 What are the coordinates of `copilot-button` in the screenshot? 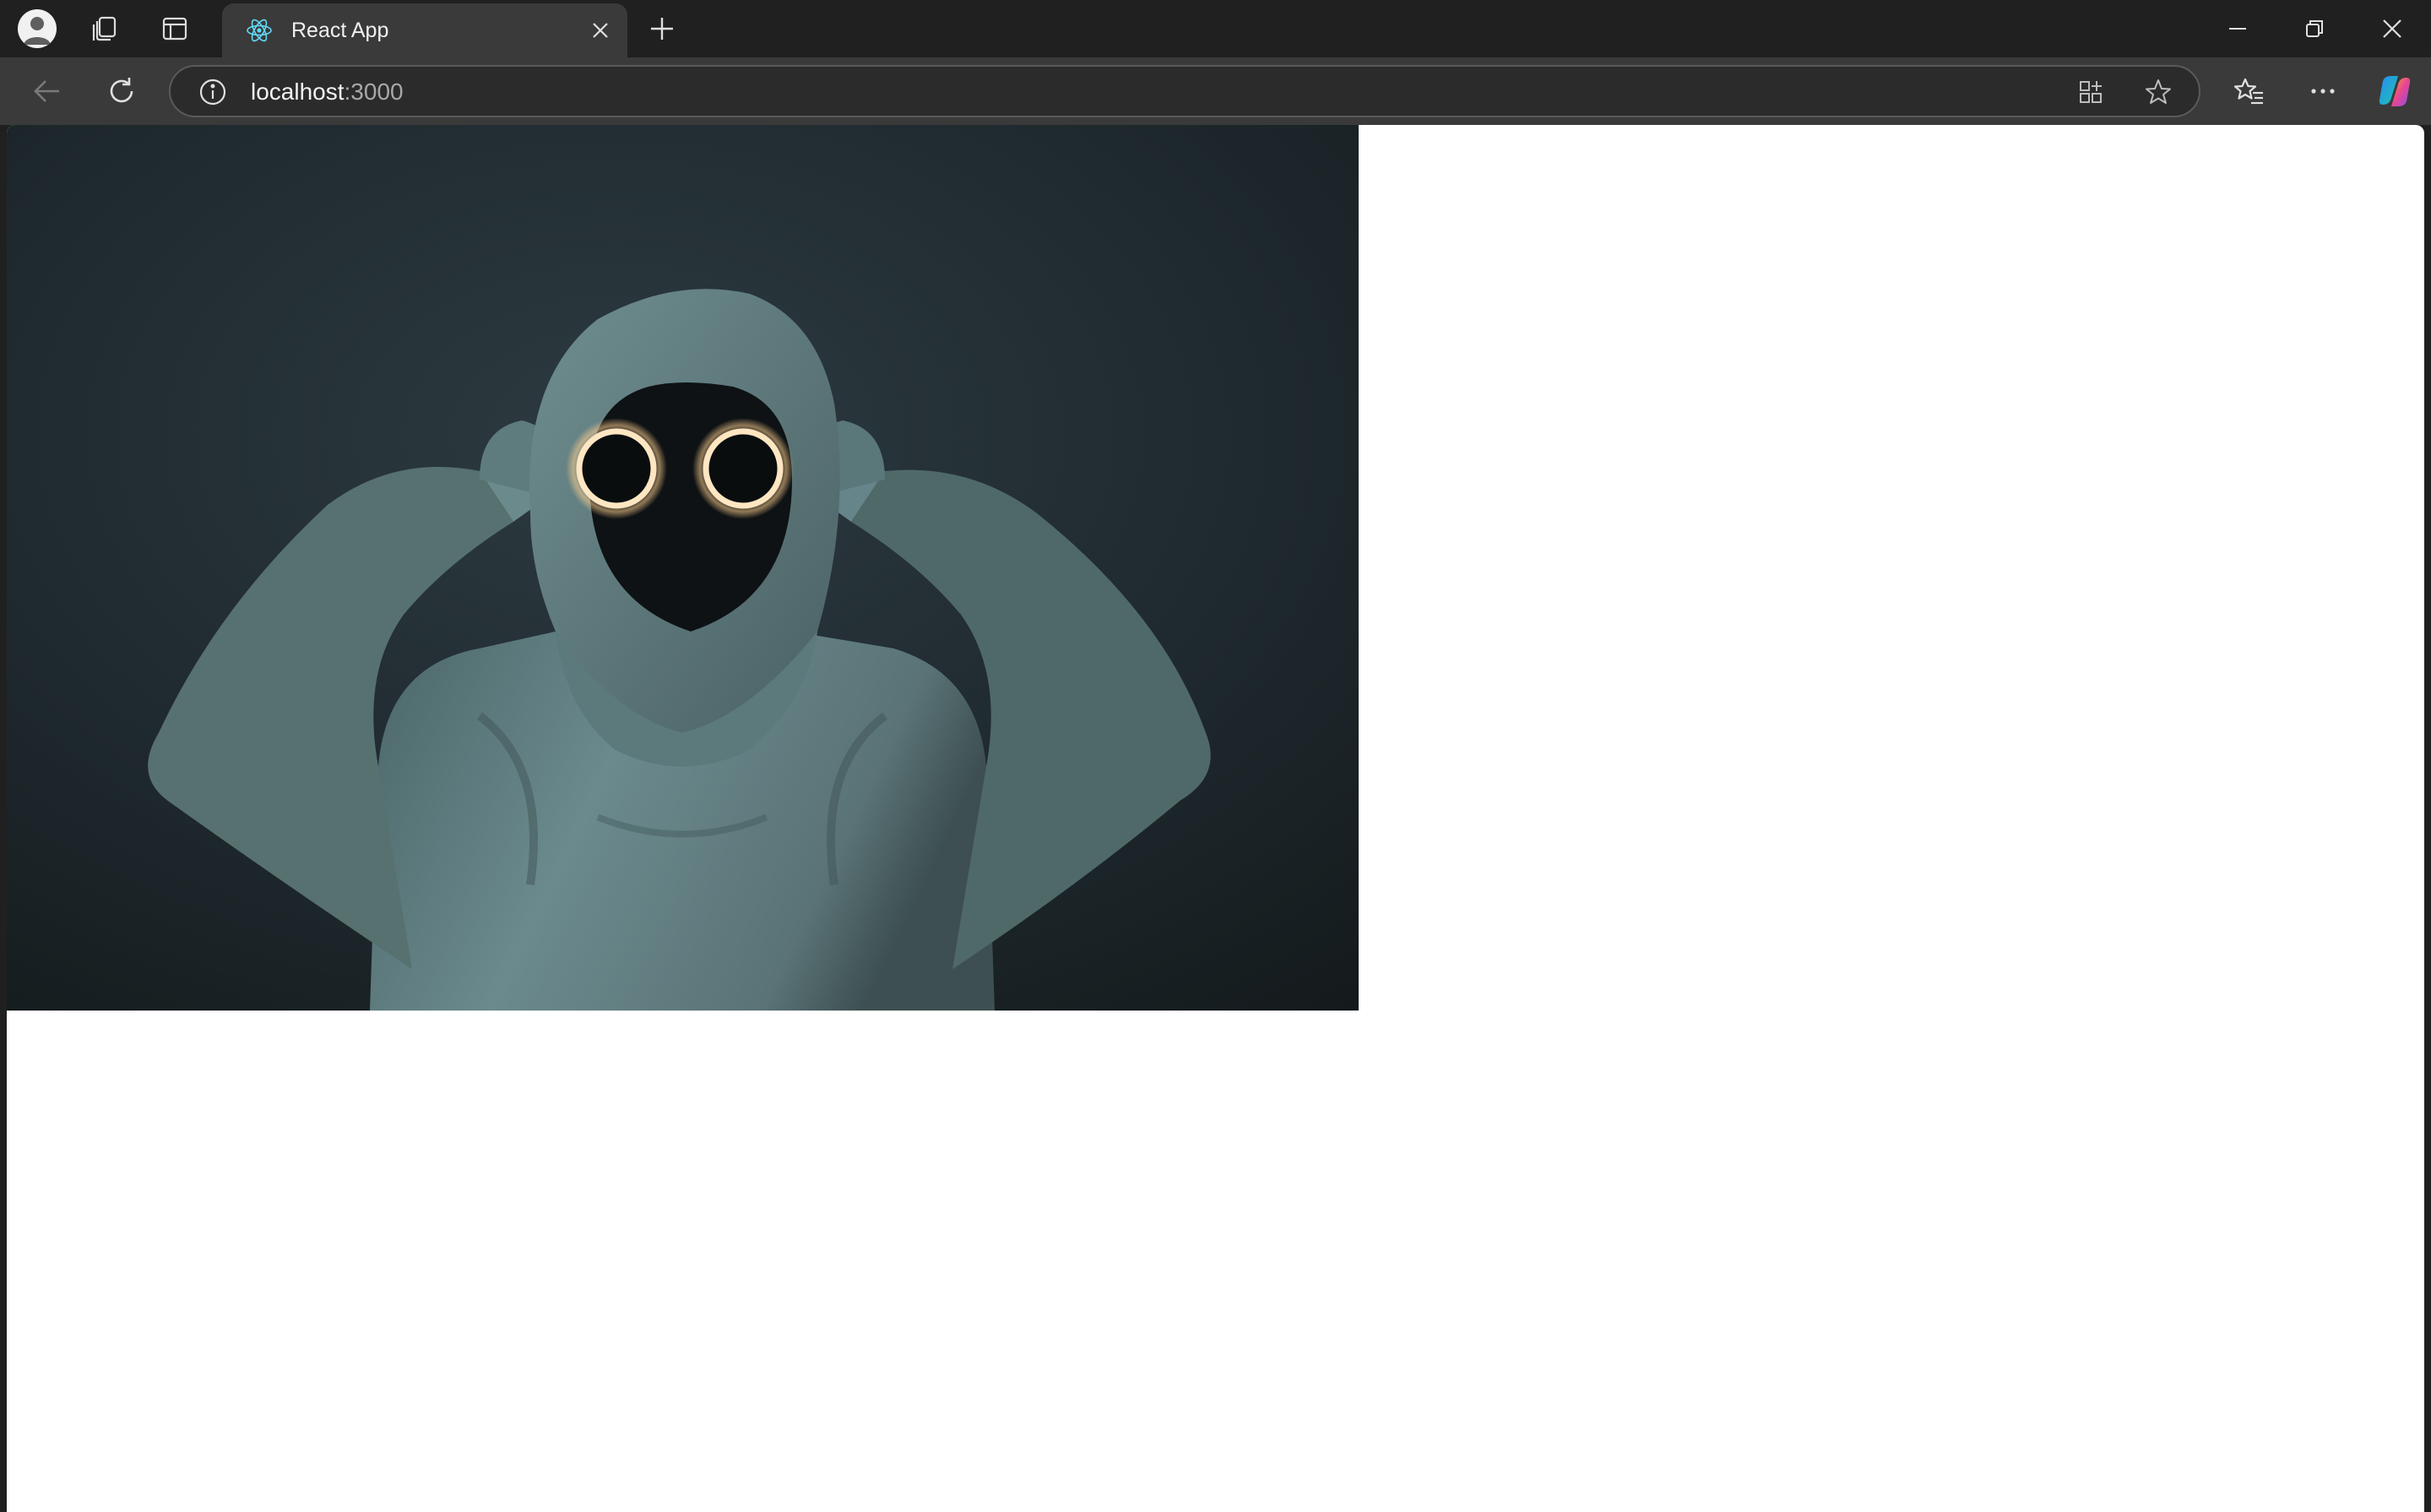 It's located at (2395, 91).